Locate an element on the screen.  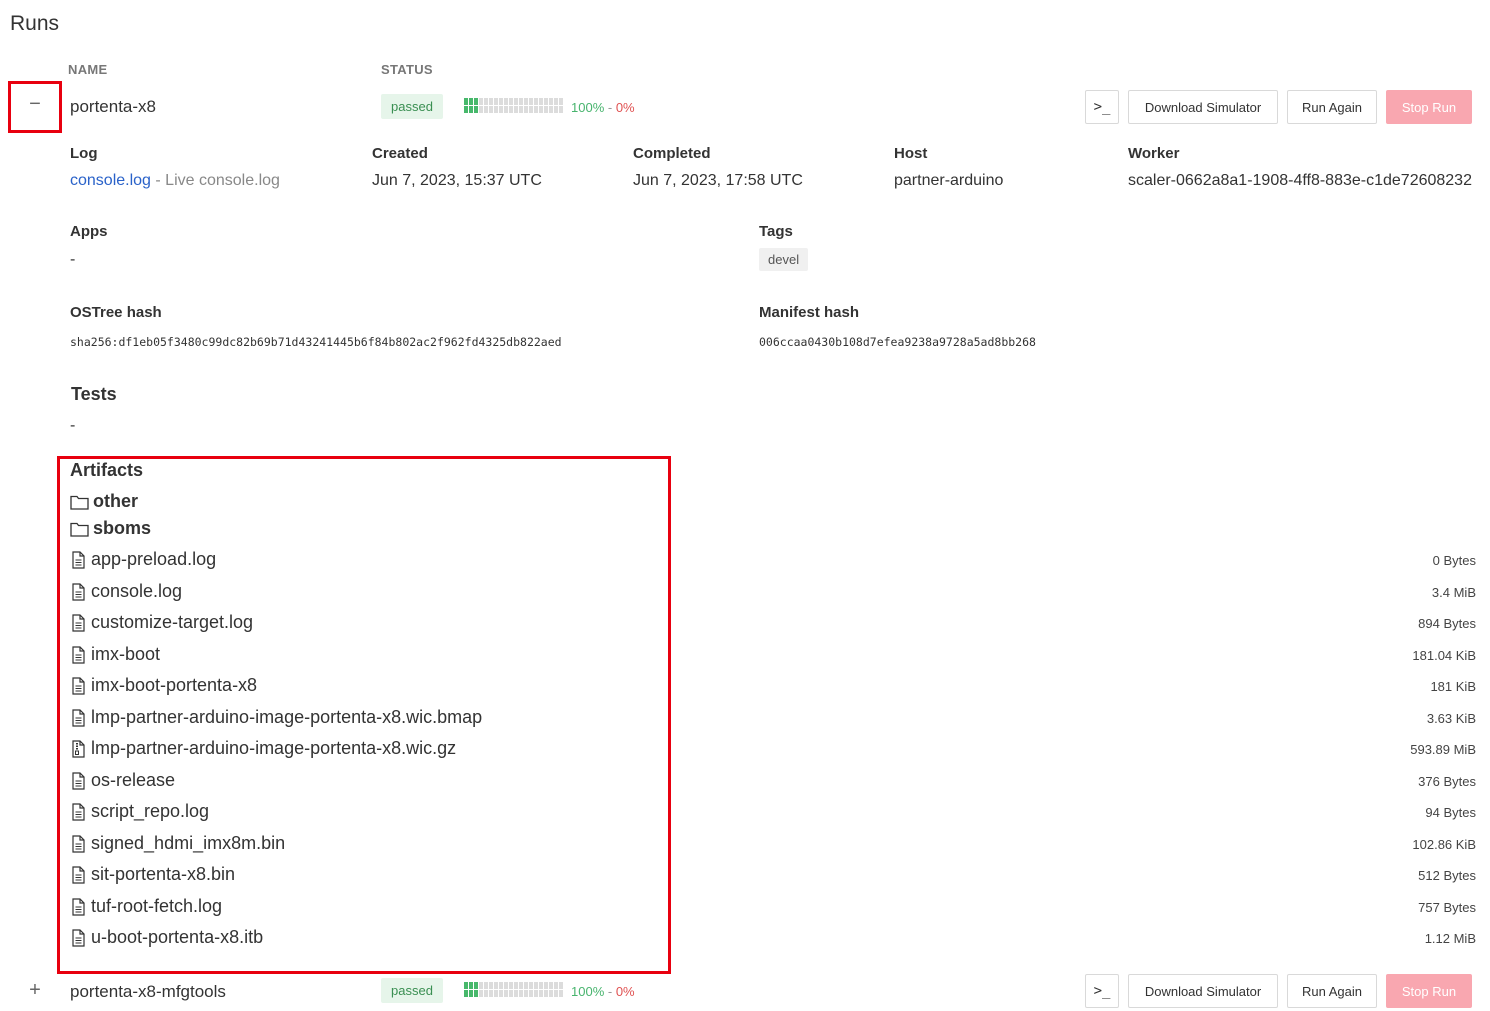
file-name: tuf-root-fetch.log is located at coordinates (157, 906).